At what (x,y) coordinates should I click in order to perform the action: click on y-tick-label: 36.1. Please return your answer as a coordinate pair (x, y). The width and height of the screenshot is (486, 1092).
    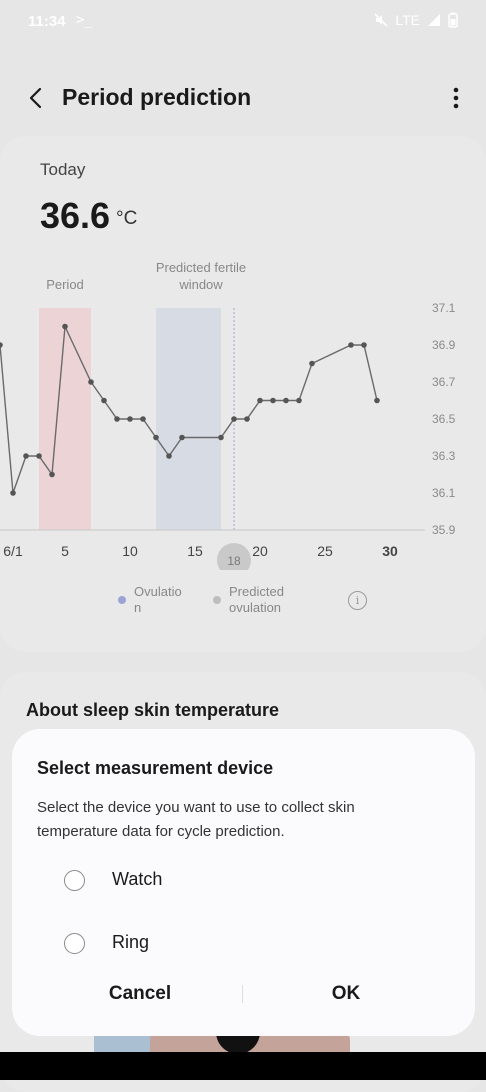
    Looking at the image, I should click on (444, 493).